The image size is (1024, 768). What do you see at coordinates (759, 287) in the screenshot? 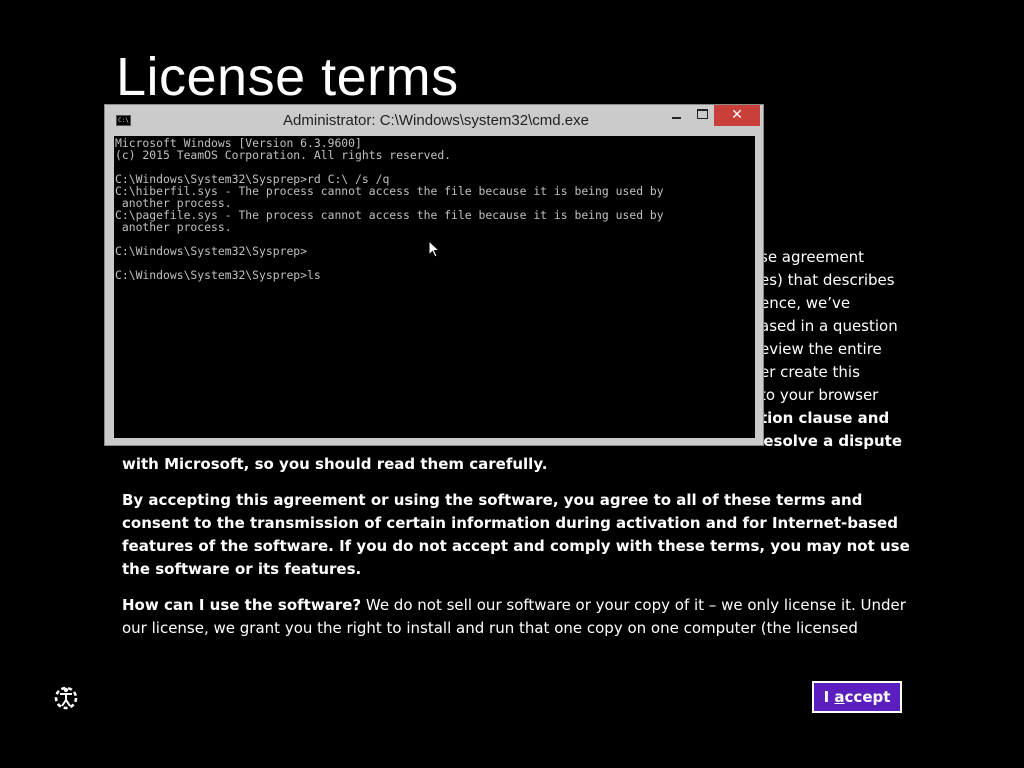
I see `cmd-window-frame-right` at bounding box center [759, 287].